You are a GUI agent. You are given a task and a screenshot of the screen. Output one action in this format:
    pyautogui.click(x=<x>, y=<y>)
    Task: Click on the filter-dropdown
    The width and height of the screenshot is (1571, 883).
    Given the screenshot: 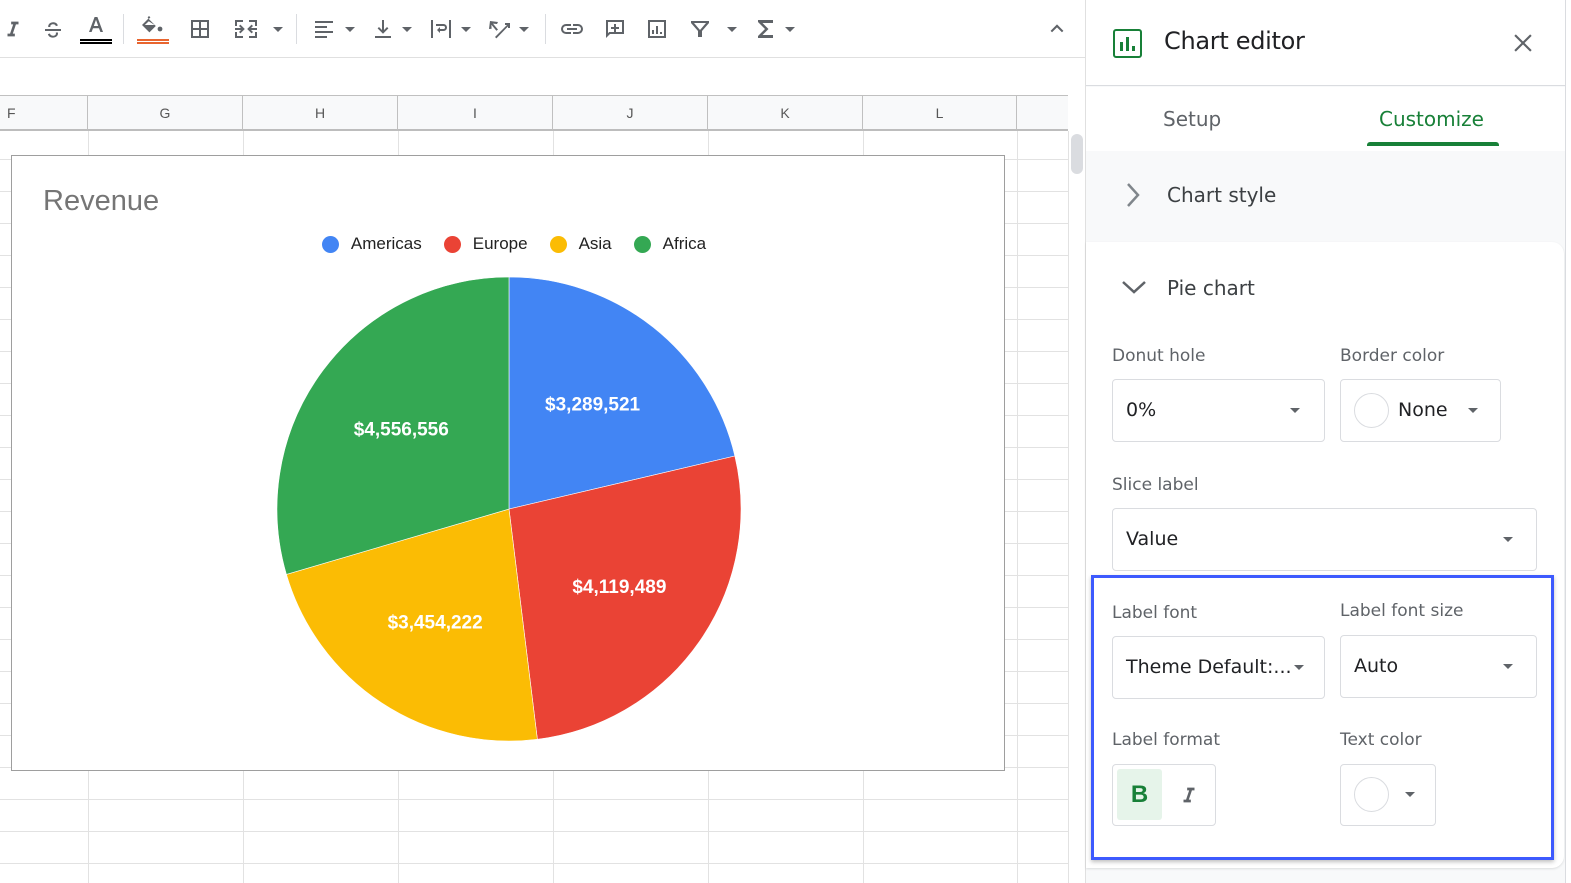 What is the action you would take?
    pyautogui.click(x=732, y=29)
    